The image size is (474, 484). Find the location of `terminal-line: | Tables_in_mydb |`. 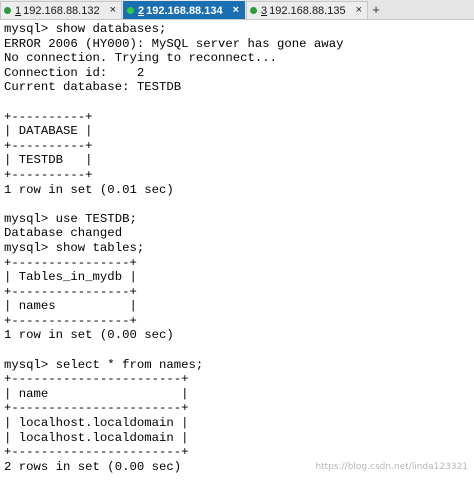

terminal-line: | Tables_in_mydb | is located at coordinates (70, 277).